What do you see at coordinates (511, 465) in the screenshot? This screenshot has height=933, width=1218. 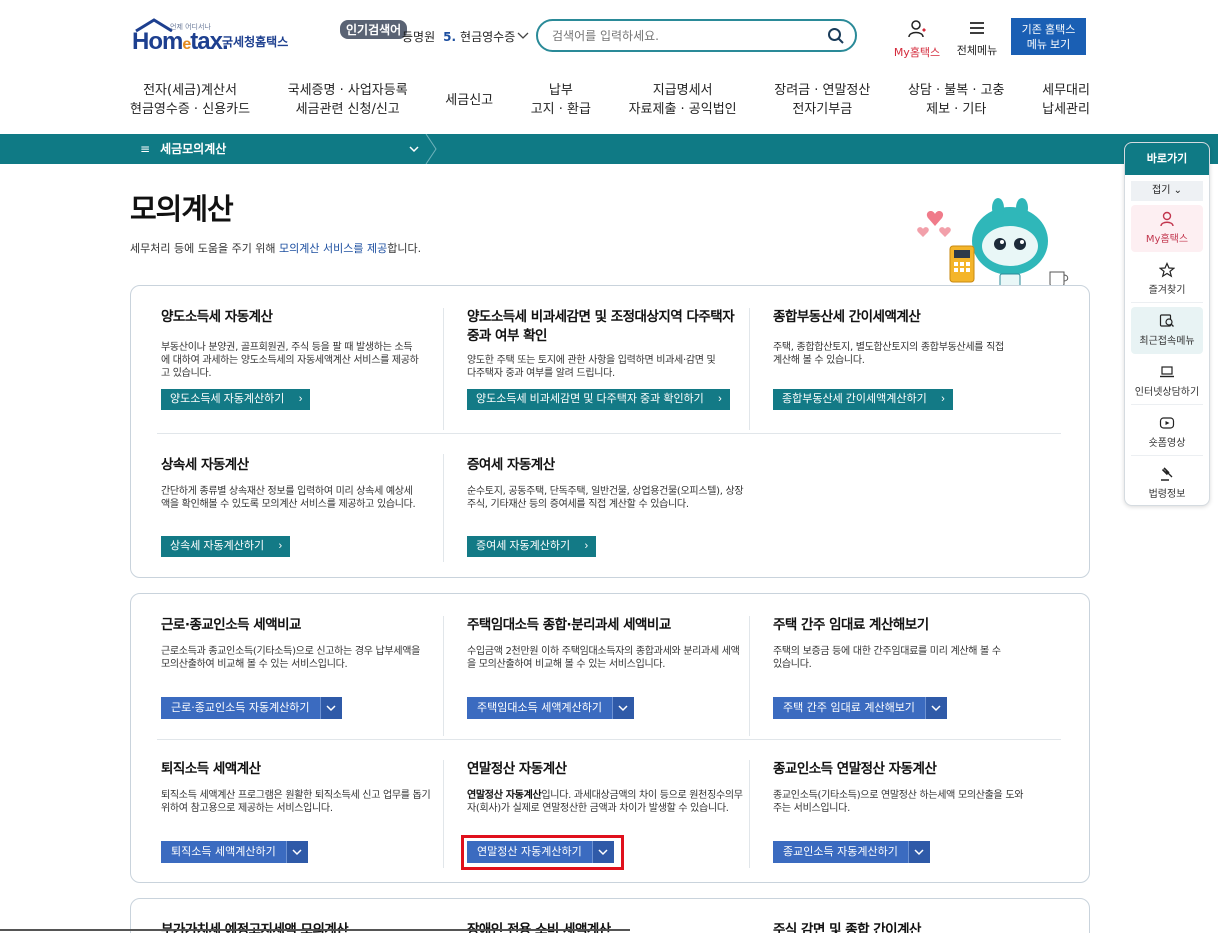 I see `card-title: 증여세 자동계산` at bounding box center [511, 465].